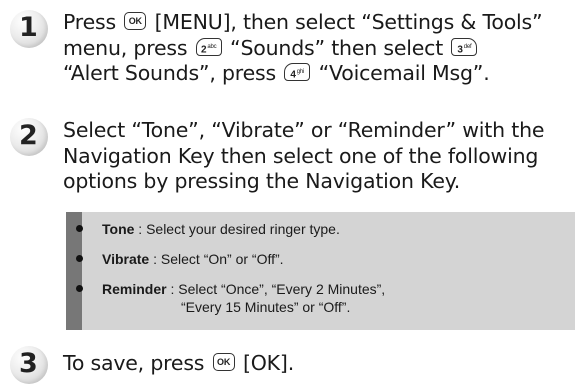  What do you see at coordinates (180, 259) in the screenshot?
I see `option-vibrate: Vibrate : Select “On” or “Off”.` at bounding box center [180, 259].